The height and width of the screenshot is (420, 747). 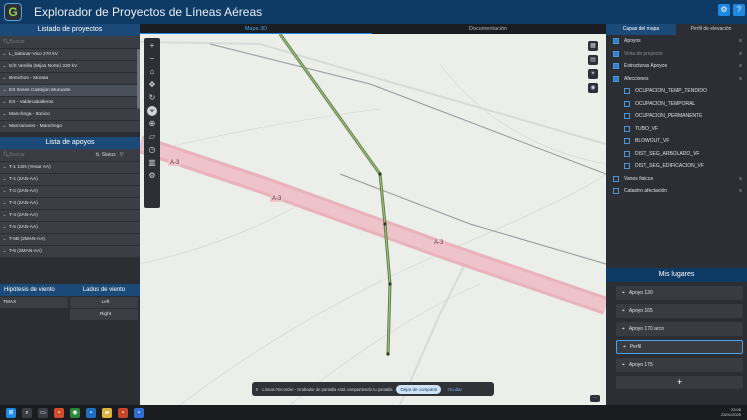 What do you see at coordinates (34, 303) in the screenshot?
I see `wind-hypothesis-item: TMAX` at bounding box center [34, 303].